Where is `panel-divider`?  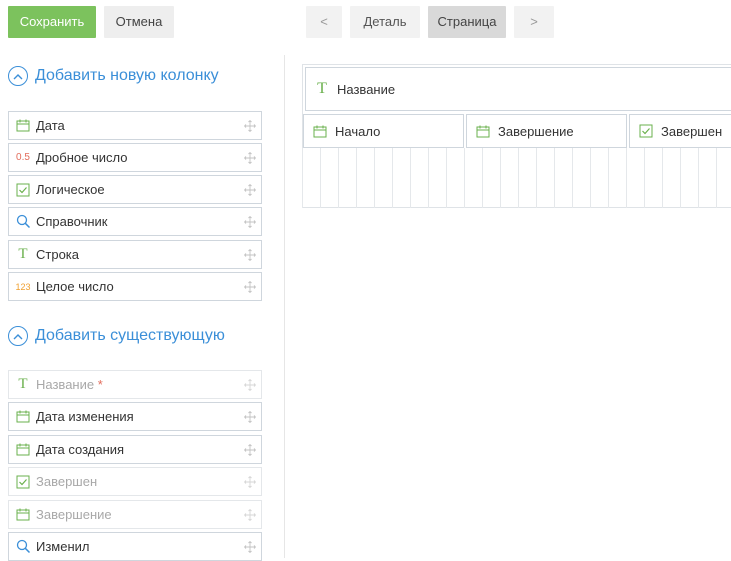
panel-divider is located at coordinates (284, 306).